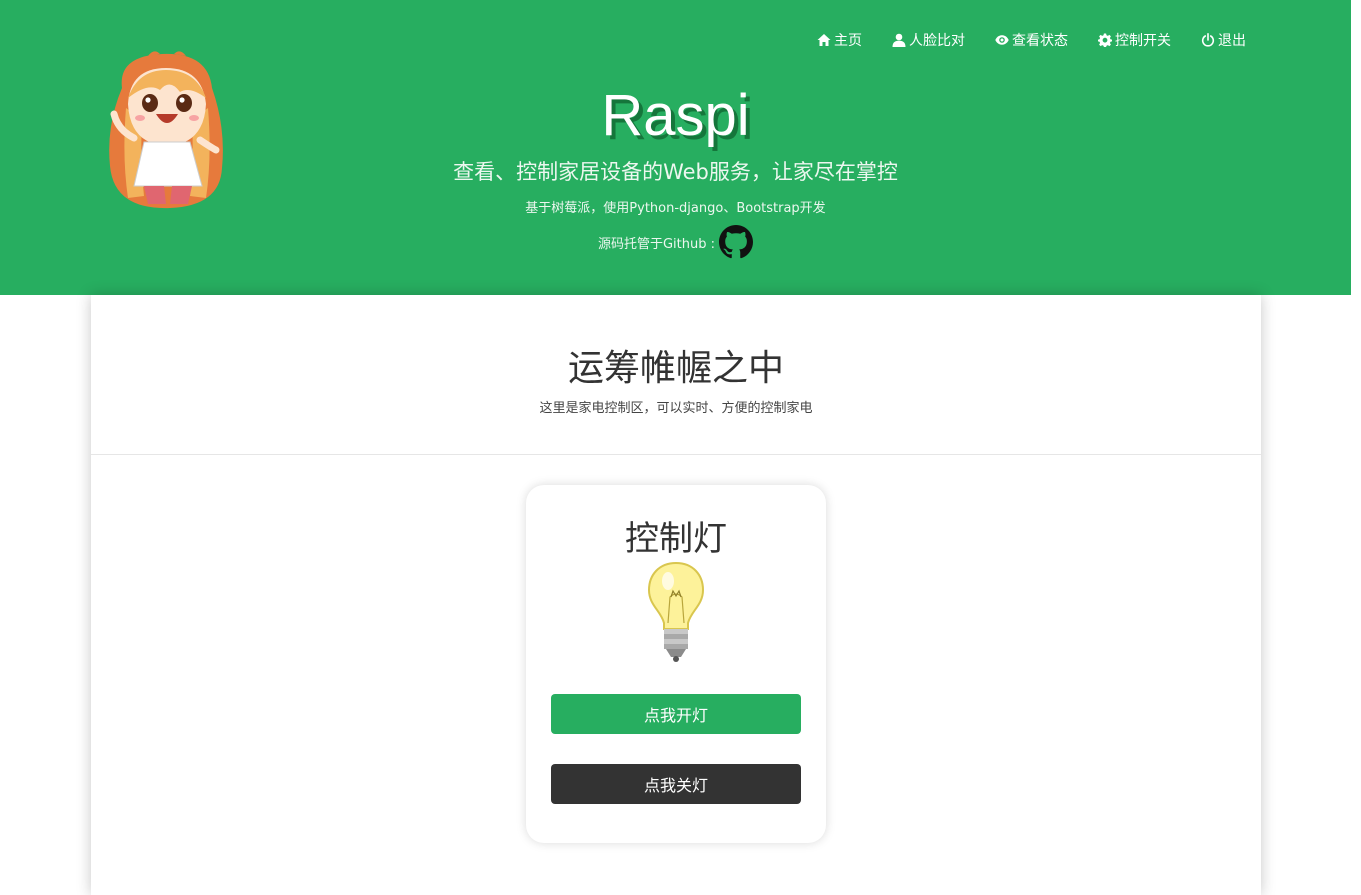  Describe the element at coordinates (676, 611) in the screenshot. I see `light-bulb-icon` at that location.